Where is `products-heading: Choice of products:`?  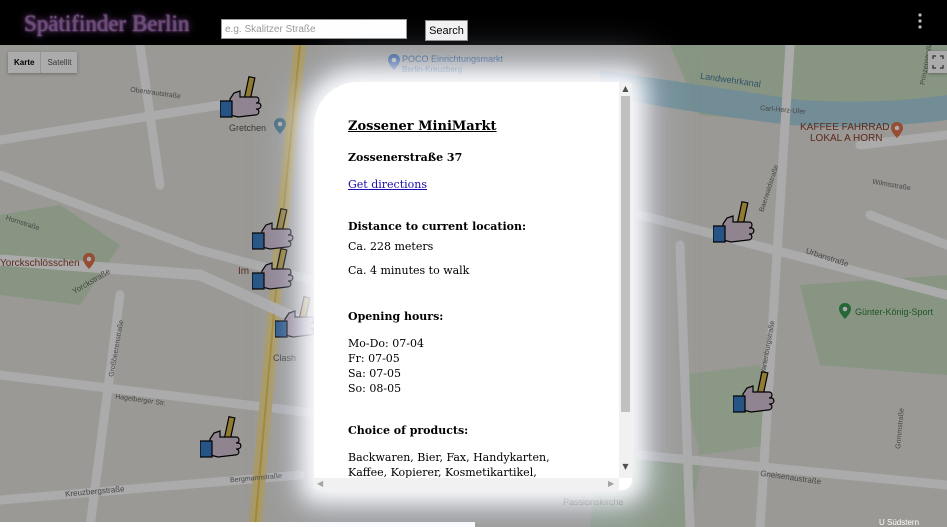 products-heading: Choice of products: is located at coordinates (408, 430).